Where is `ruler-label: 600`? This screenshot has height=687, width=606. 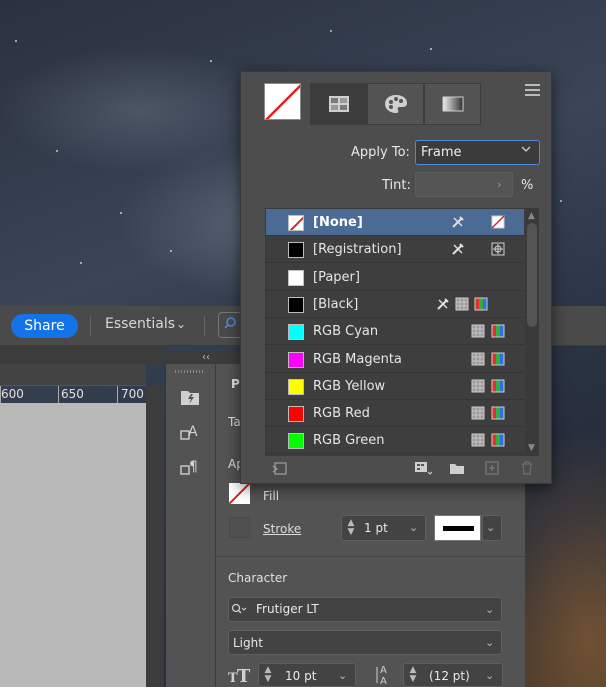 ruler-label: 600 is located at coordinates (12, 394).